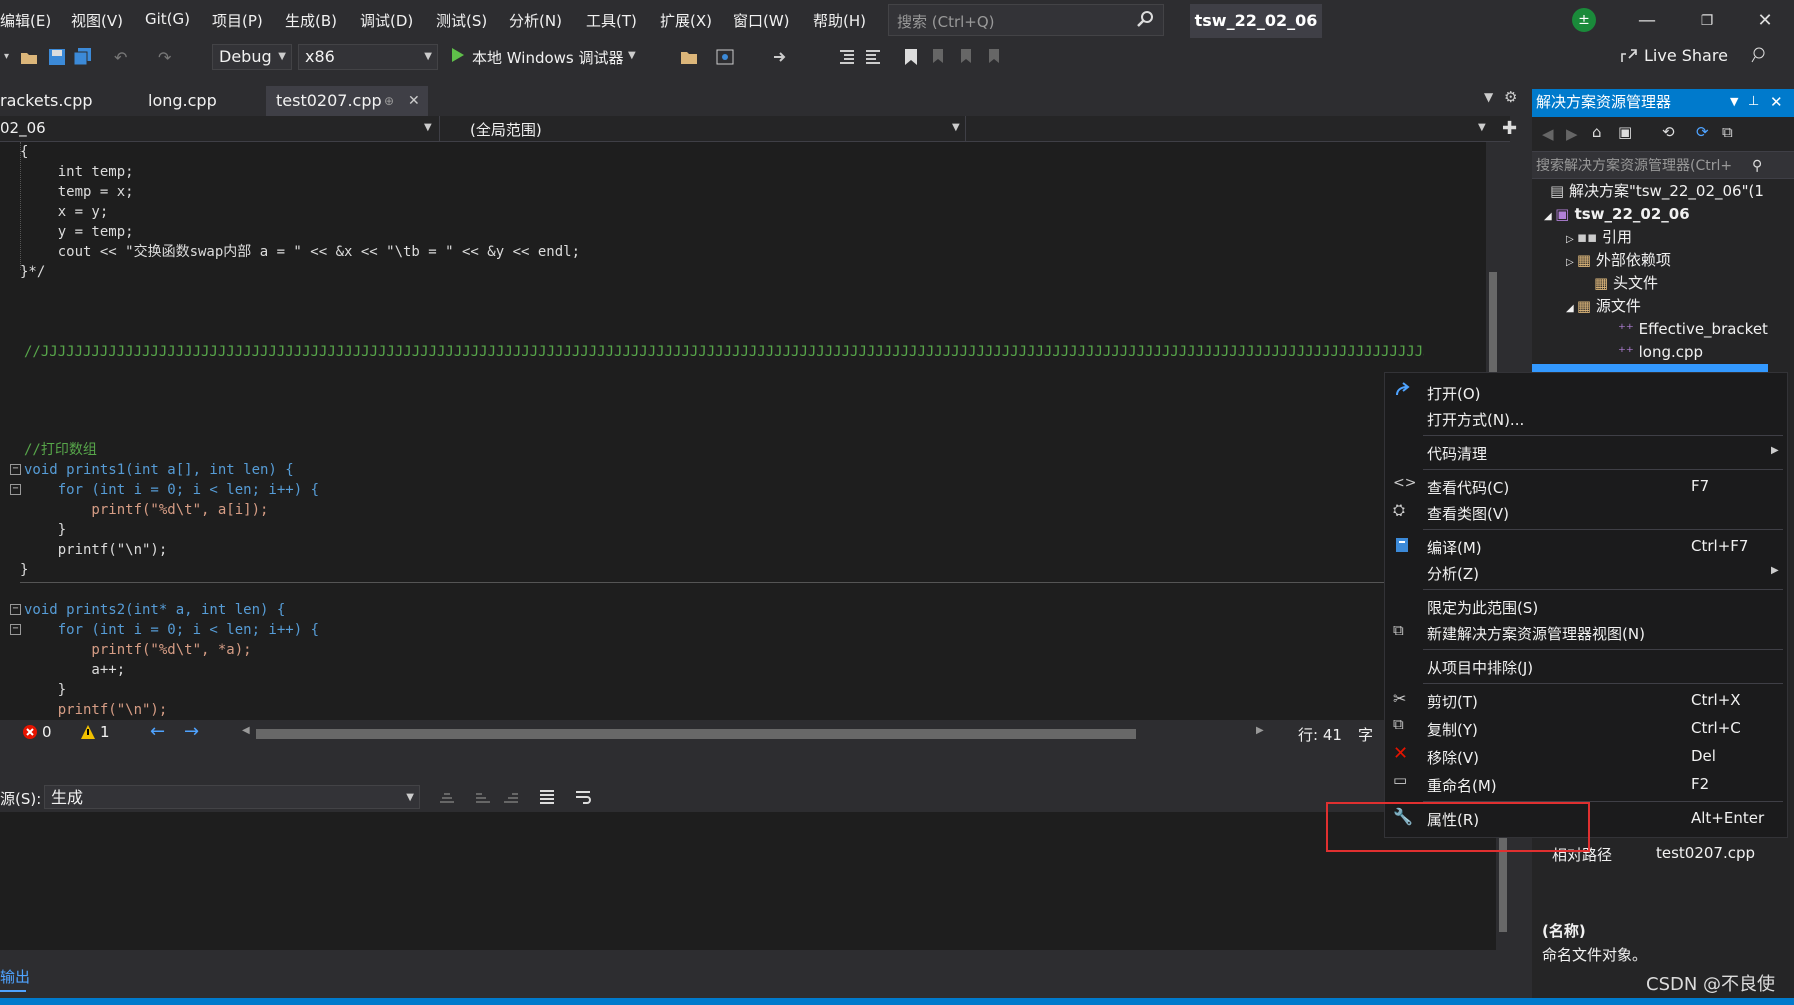  I want to click on tab-brackets: rackets.cpp, so click(46, 101).